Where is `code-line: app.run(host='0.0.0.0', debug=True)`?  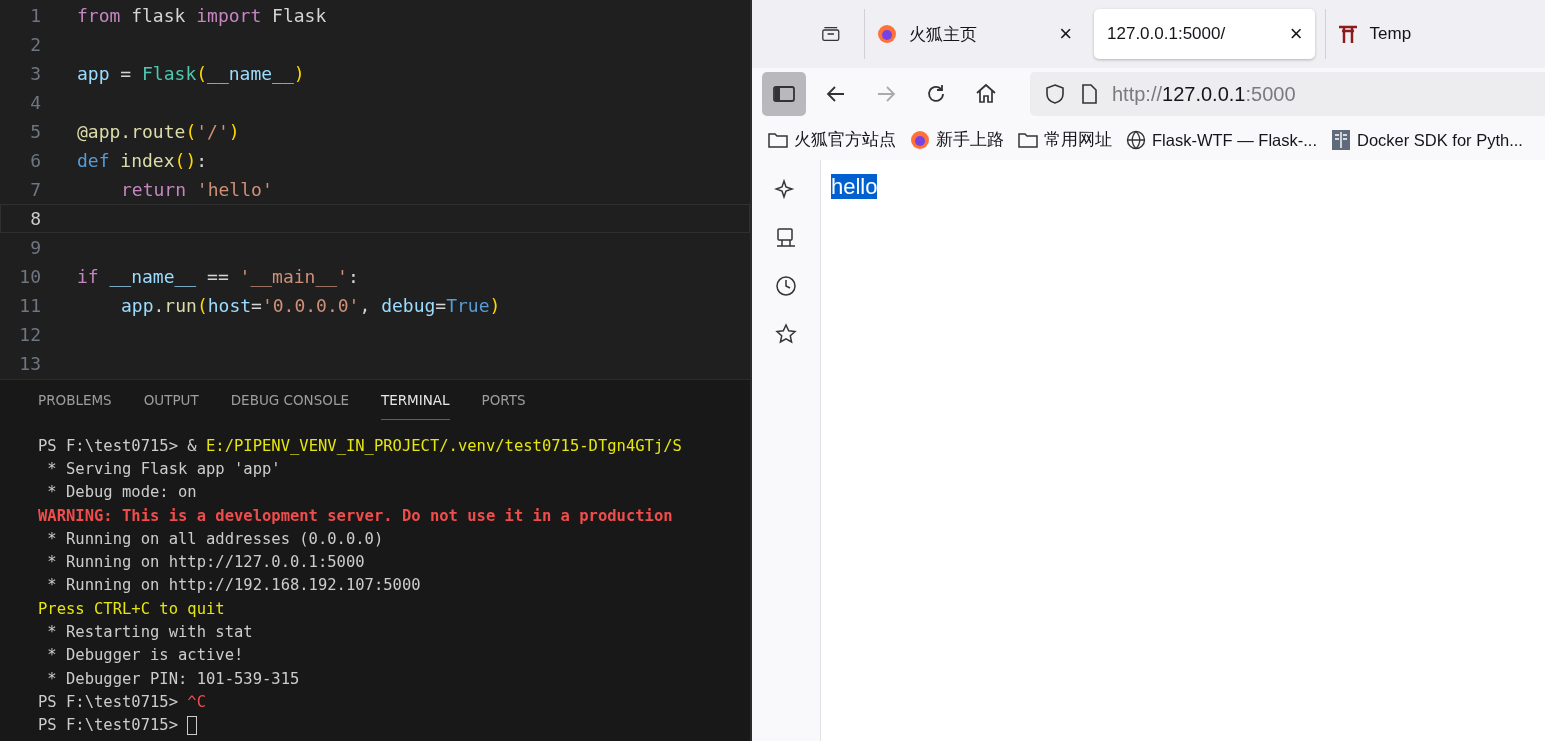
code-line: app.run(host='0.0.0.0', debug=True) is located at coordinates (310, 305).